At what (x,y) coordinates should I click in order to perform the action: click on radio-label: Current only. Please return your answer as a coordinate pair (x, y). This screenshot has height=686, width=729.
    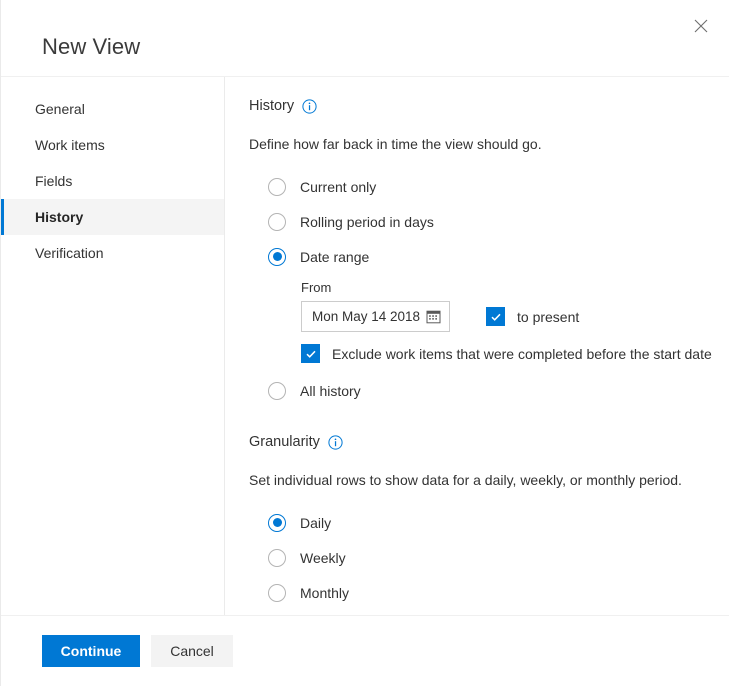
    Looking at the image, I should click on (338, 186).